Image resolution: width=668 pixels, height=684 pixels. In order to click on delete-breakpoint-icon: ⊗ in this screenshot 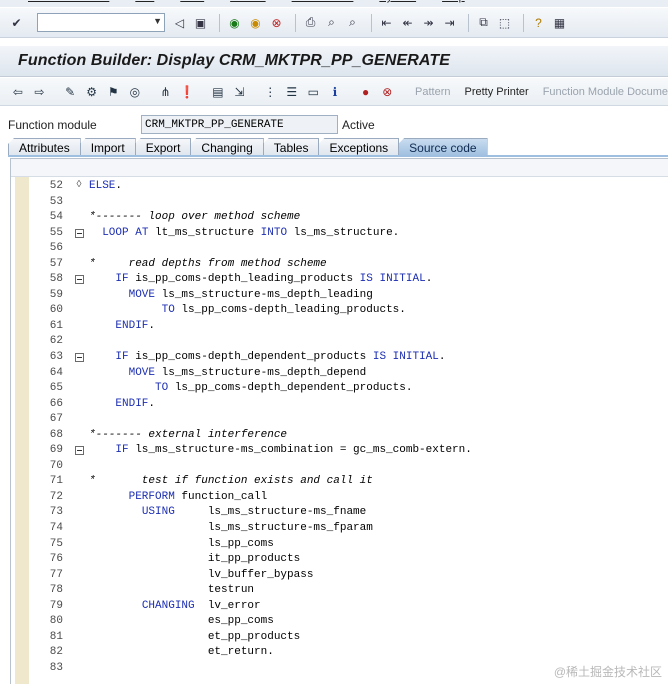, I will do `click(387, 91)`.